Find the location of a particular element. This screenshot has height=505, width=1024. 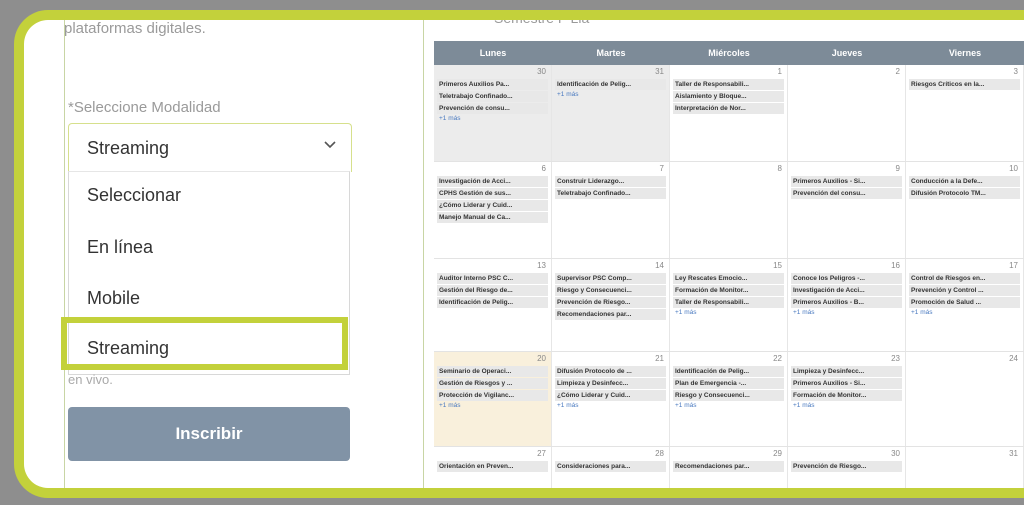

calendar-day-cell: 2 is located at coordinates (847, 113).